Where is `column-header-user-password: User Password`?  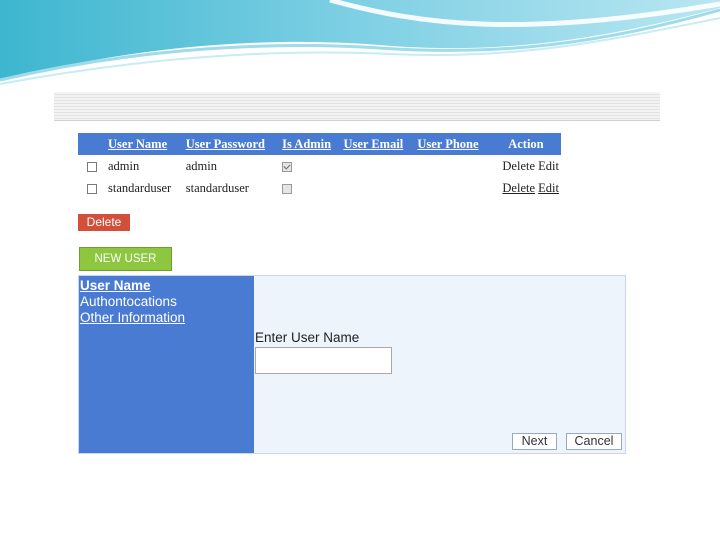 column-header-user-password: User Password is located at coordinates (232, 144).